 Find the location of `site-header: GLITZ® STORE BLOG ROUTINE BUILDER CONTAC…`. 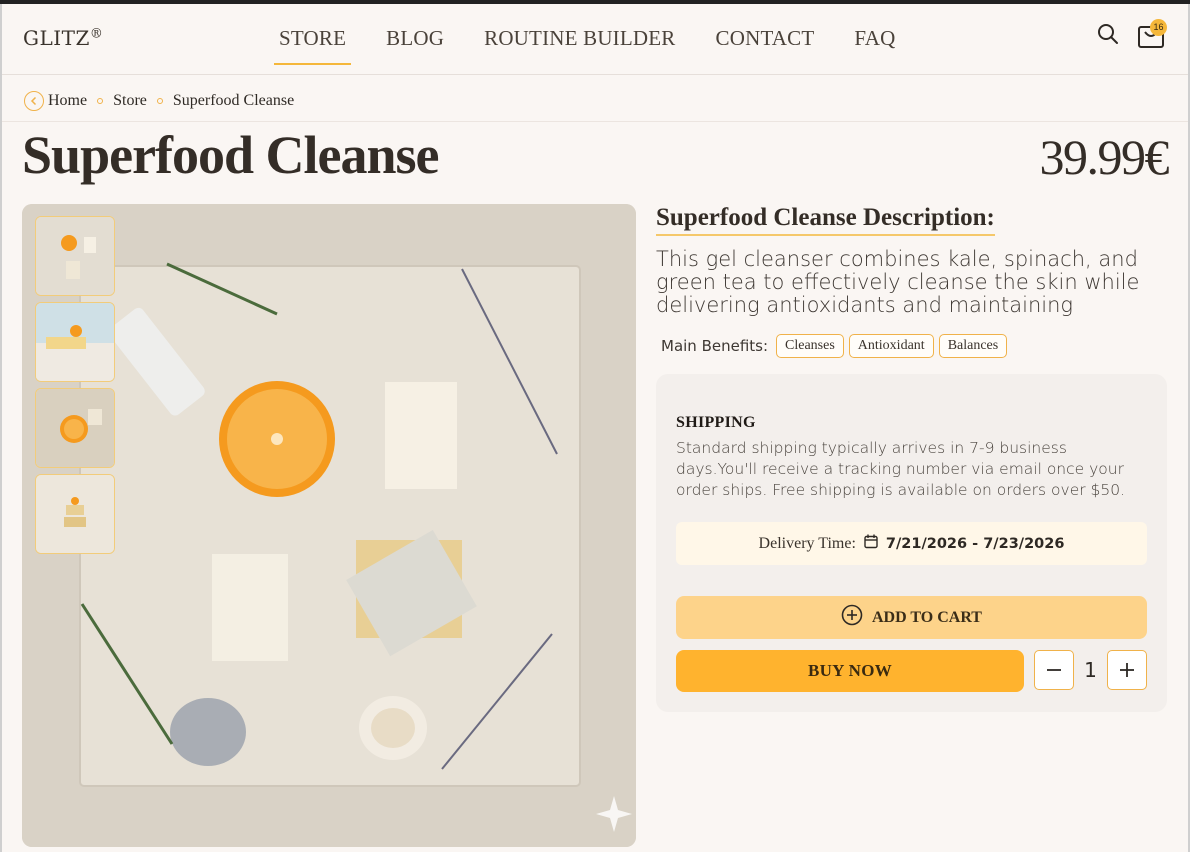

site-header: GLITZ® STORE BLOG ROUTINE BUILDER CONTAC… is located at coordinates (595, 39).